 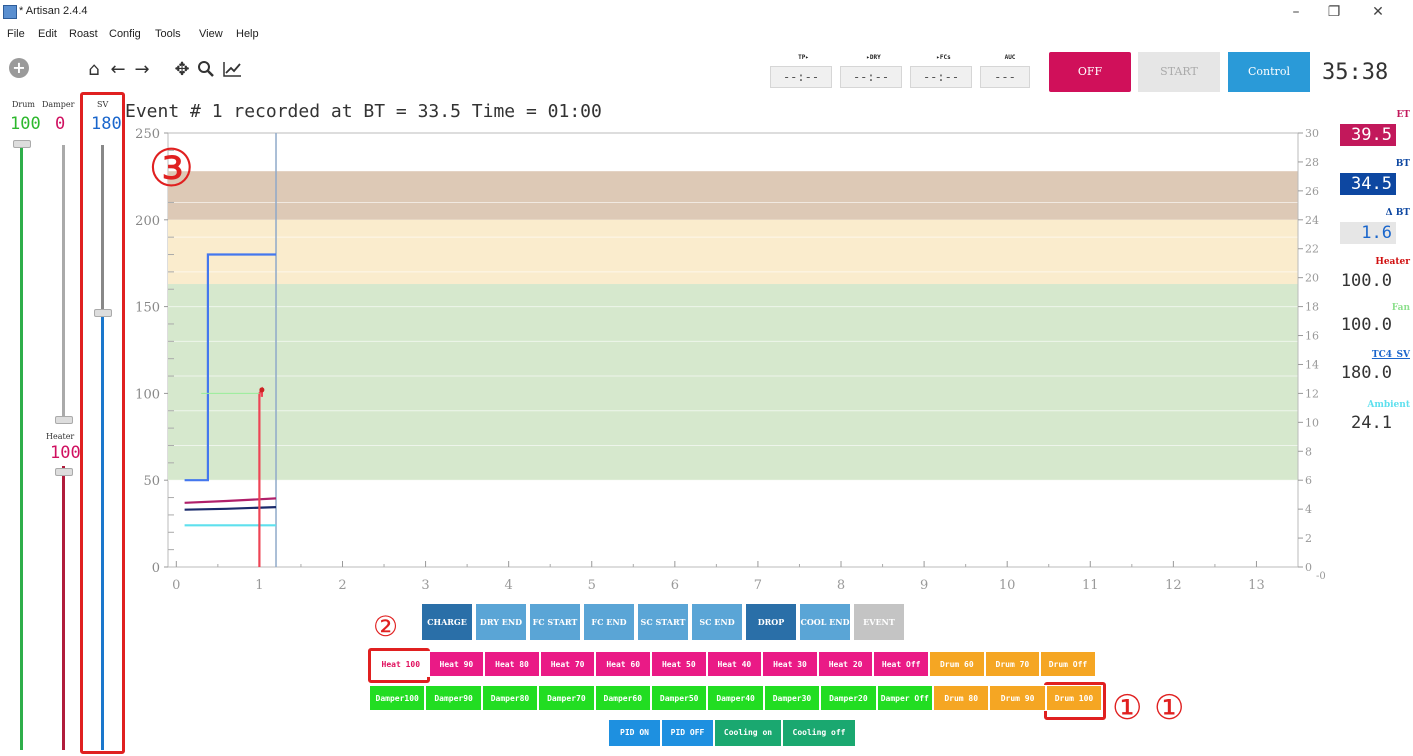 What do you see at coordinates (64, 420) in the screenshot?
I see `damper-slider-handle` at bounding box center [64, 420].